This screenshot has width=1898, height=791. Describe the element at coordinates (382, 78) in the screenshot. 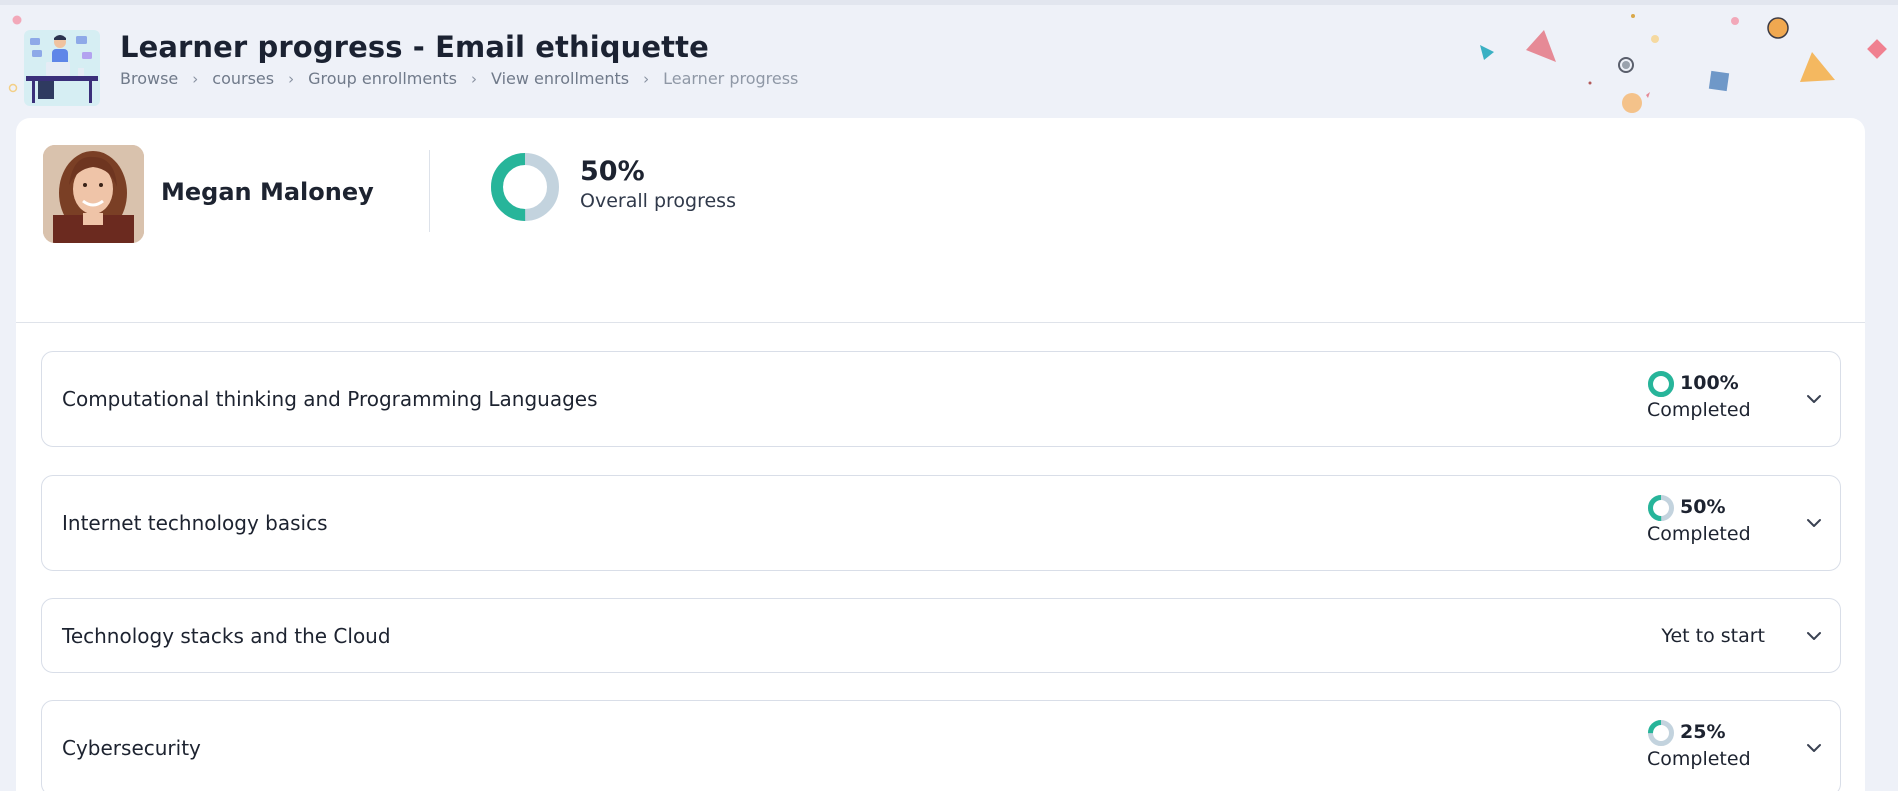

I see `breadcrumb-group-enrollments: Group enrollments` at that location.